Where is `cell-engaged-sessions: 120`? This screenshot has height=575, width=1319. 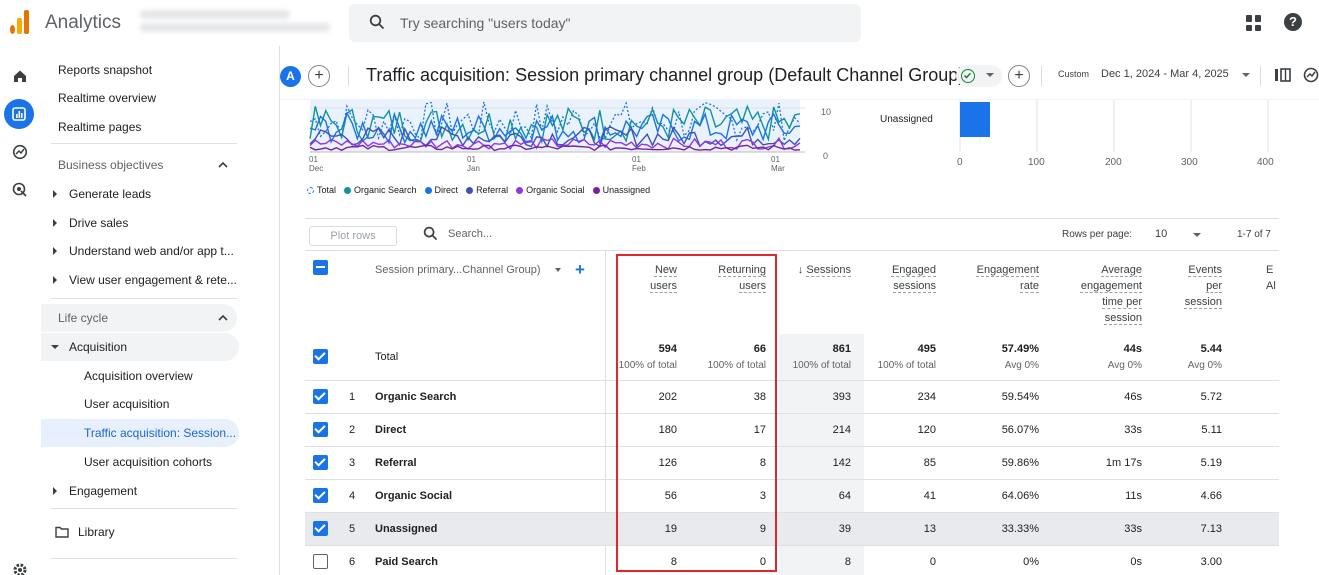 cell-engaged-sessions: 120 is located at coordinates (926, 430).